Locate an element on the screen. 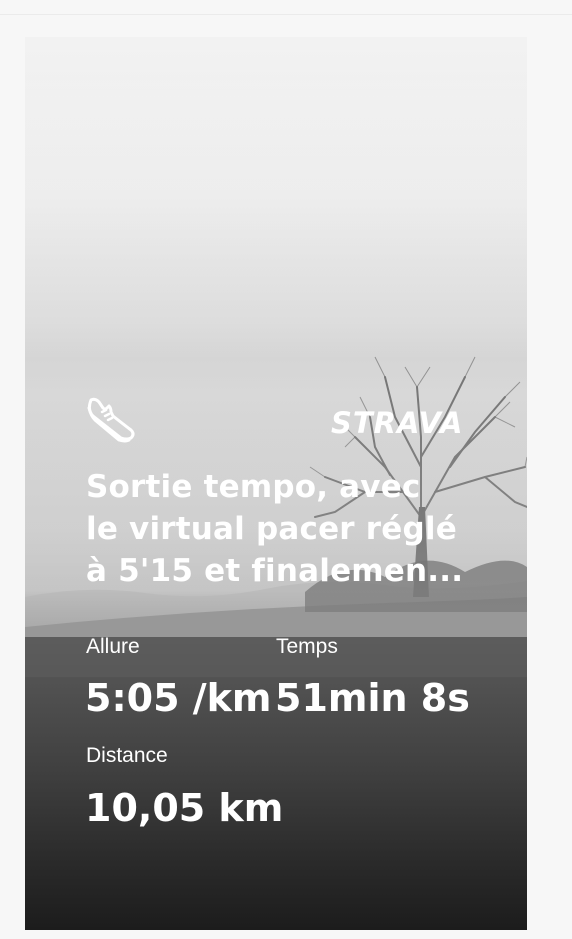 The height and width of the screenshot is (939, 572). time-value: 51min 8s is located at coordinates (372, 698).